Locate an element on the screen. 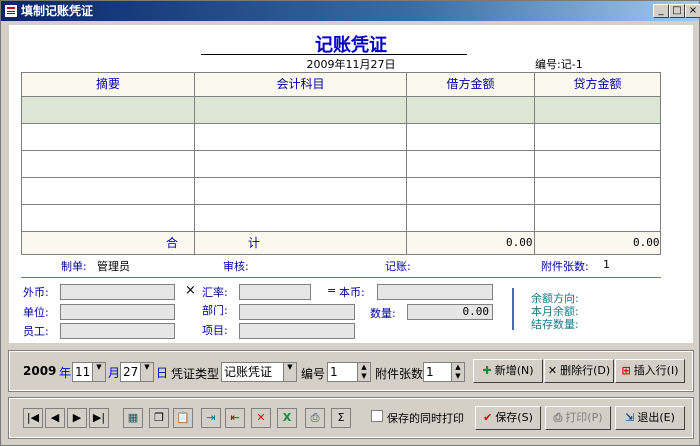  app-icon is located at coordinates (11, 11).